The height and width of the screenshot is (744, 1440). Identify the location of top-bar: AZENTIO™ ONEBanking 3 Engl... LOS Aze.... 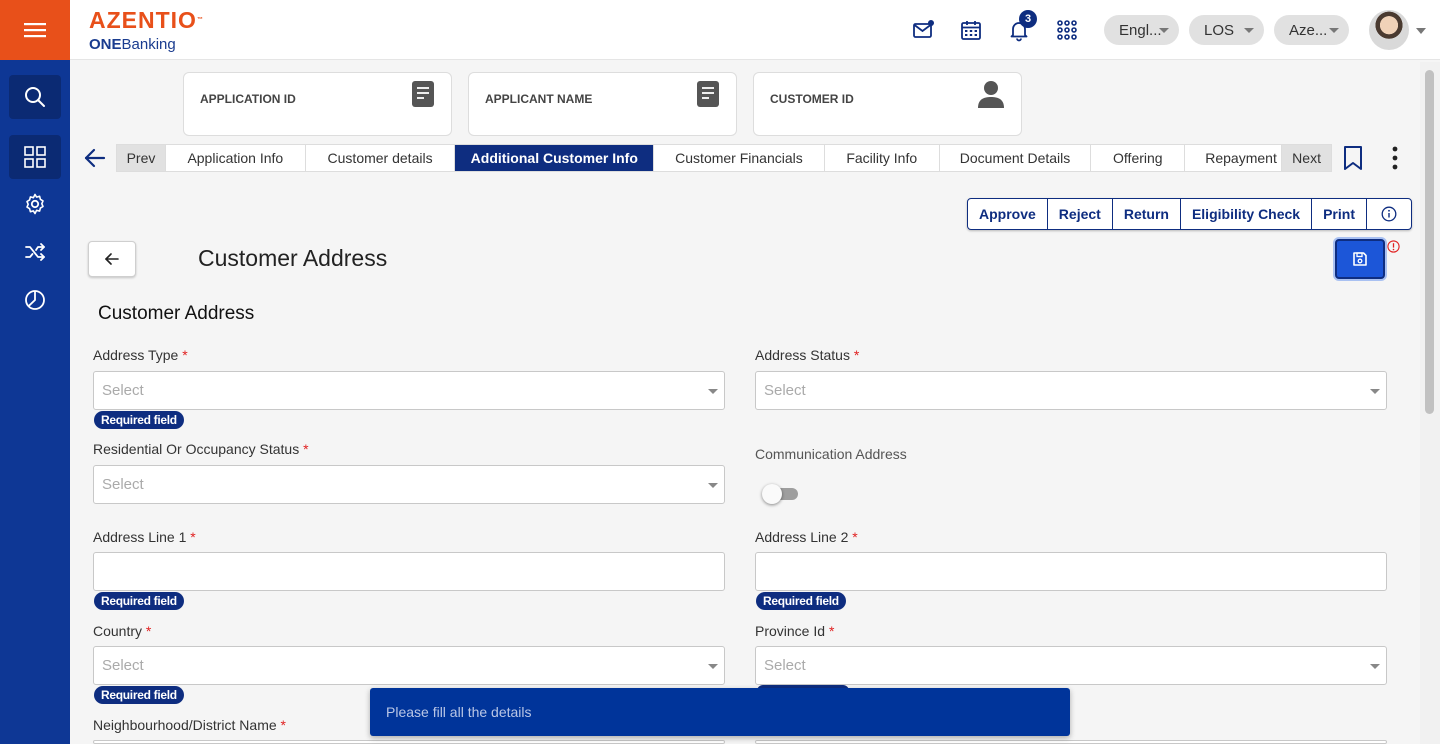
(720, 30).